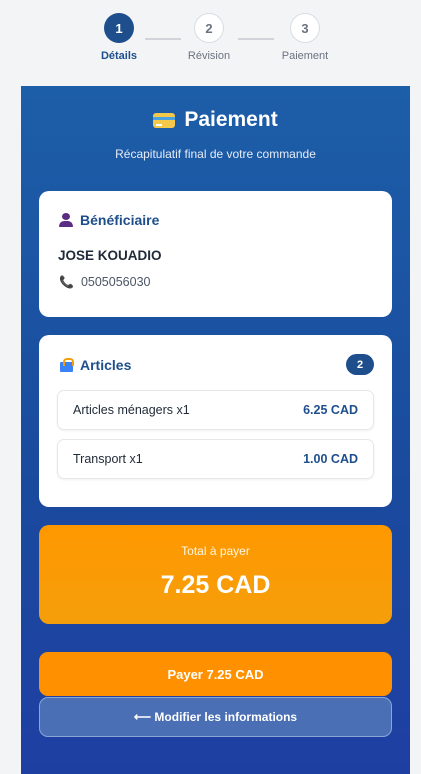 The height and width of the screenshot is (774, 421). I want to click on step-number: 3, so click(305, 28).